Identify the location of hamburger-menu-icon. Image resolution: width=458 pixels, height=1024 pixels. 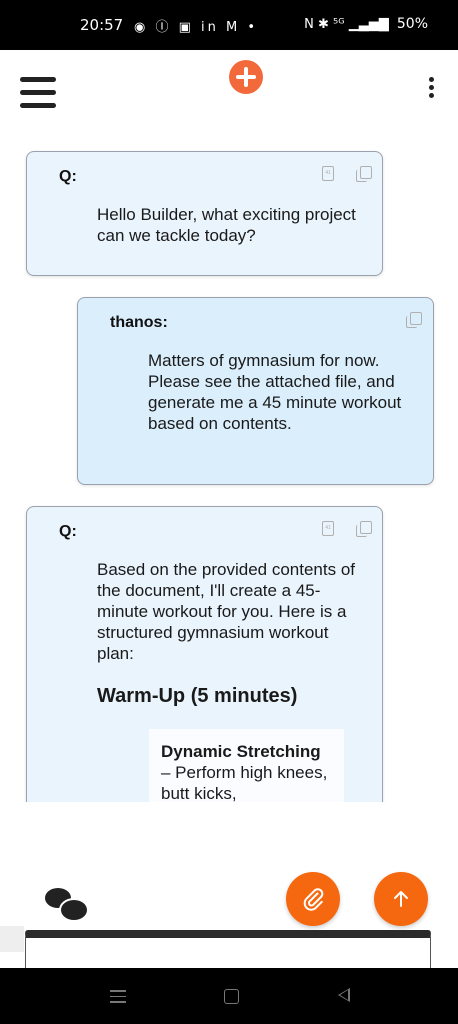
(38, 93).